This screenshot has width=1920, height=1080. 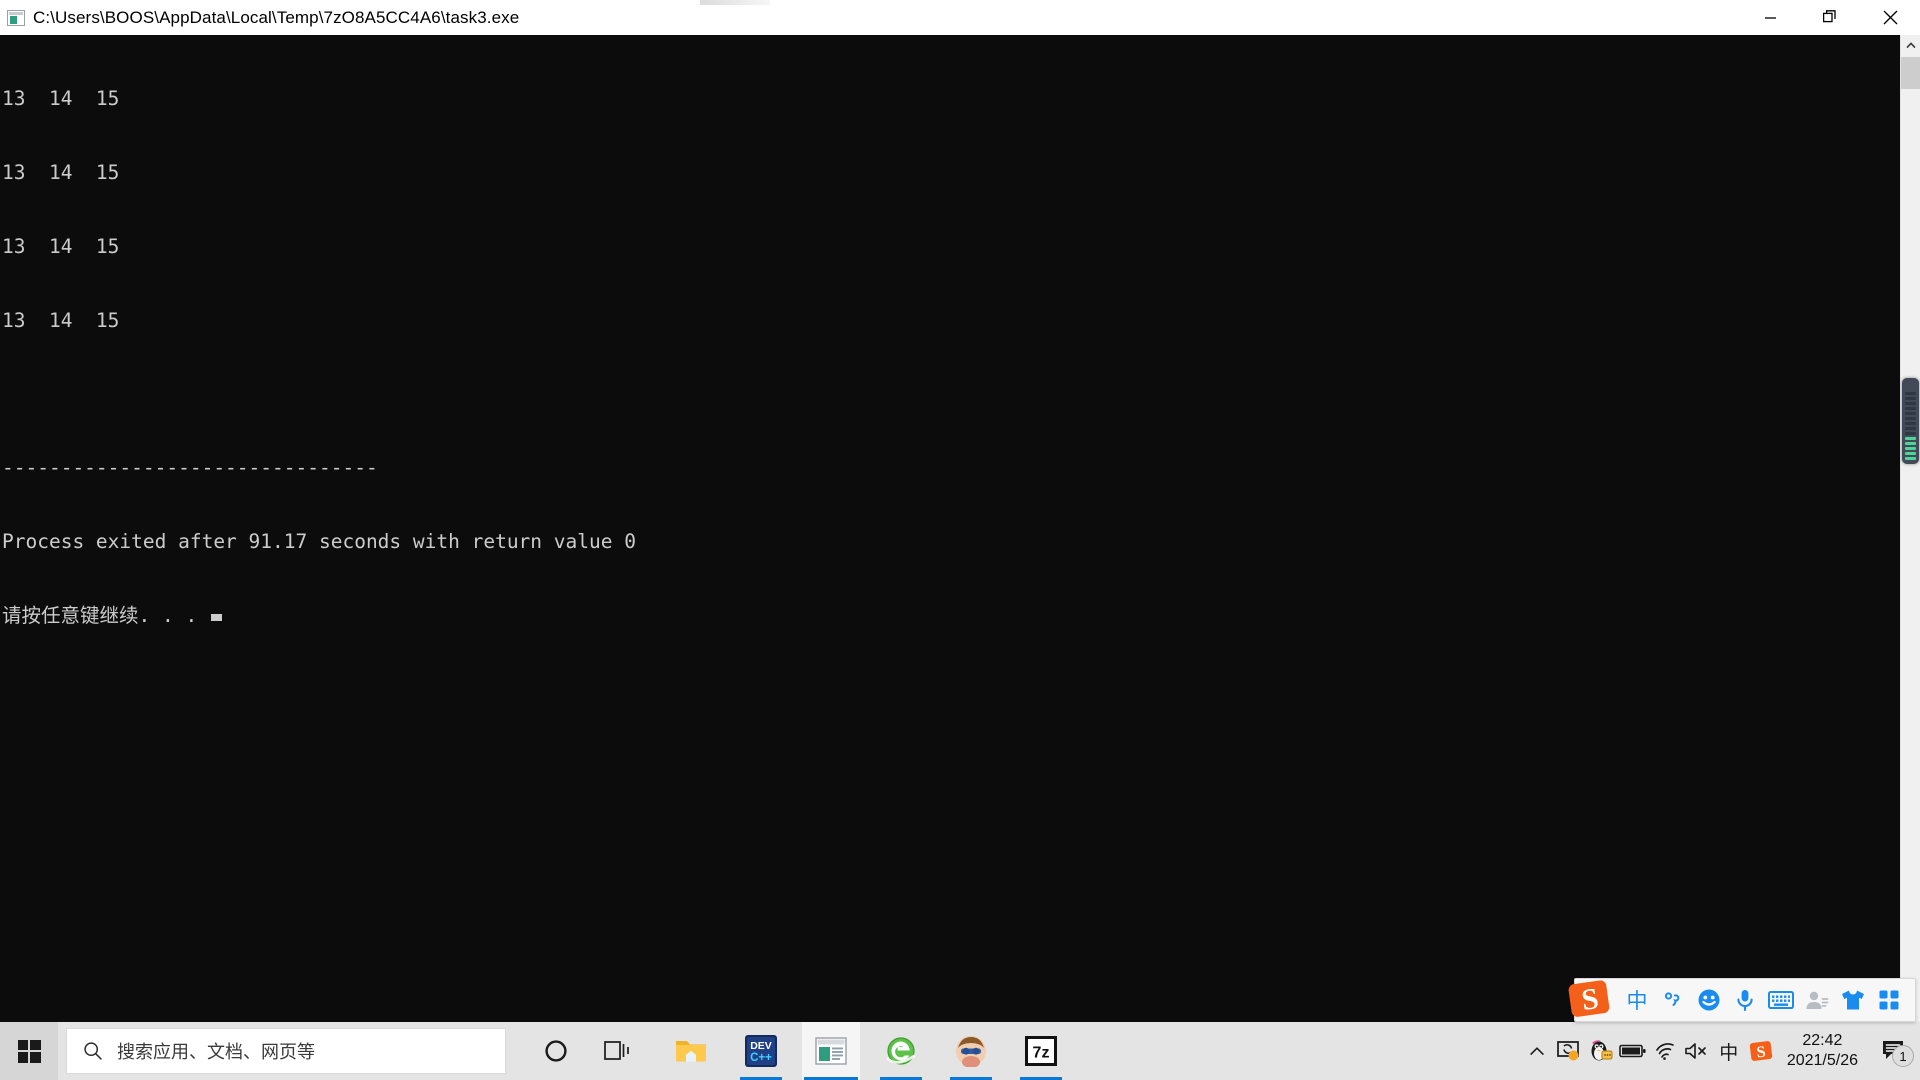 I want to click on sogou-logo-icon: S, so click(x=1590, y=999).